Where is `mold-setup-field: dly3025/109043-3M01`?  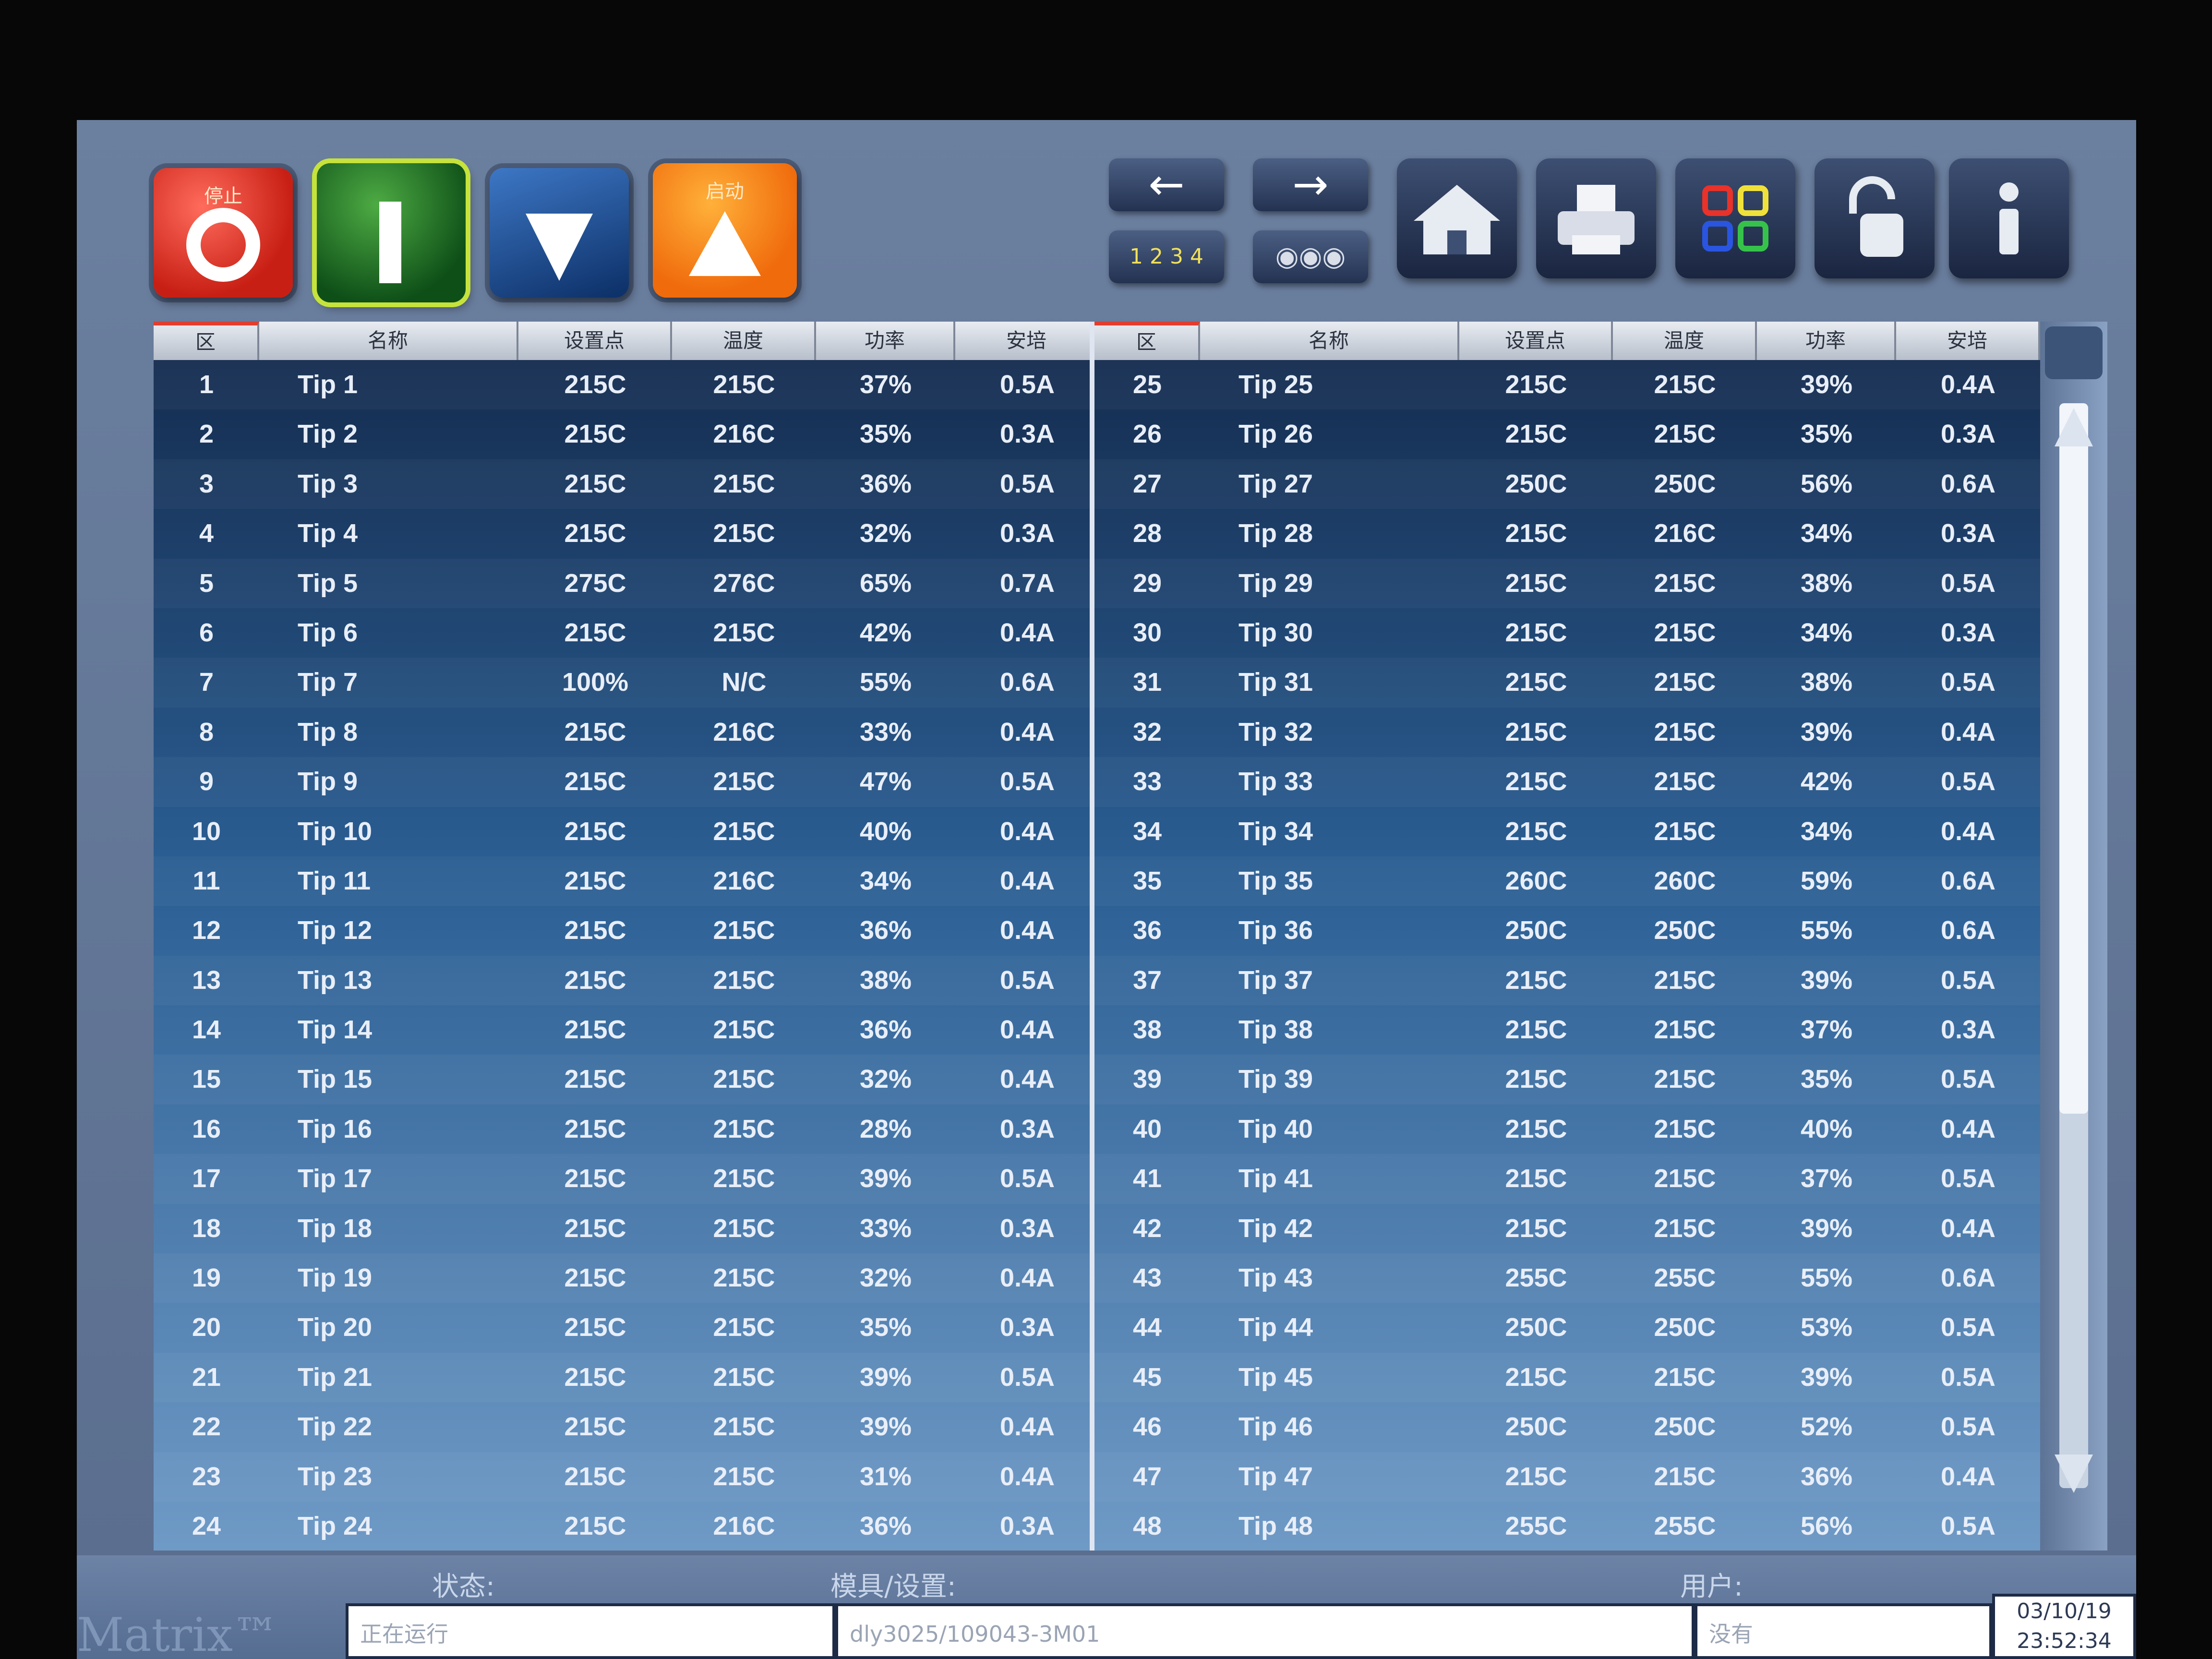 mold-setup-field: dly3025/109043-3M01 is located at coordinates (1265, 1631).